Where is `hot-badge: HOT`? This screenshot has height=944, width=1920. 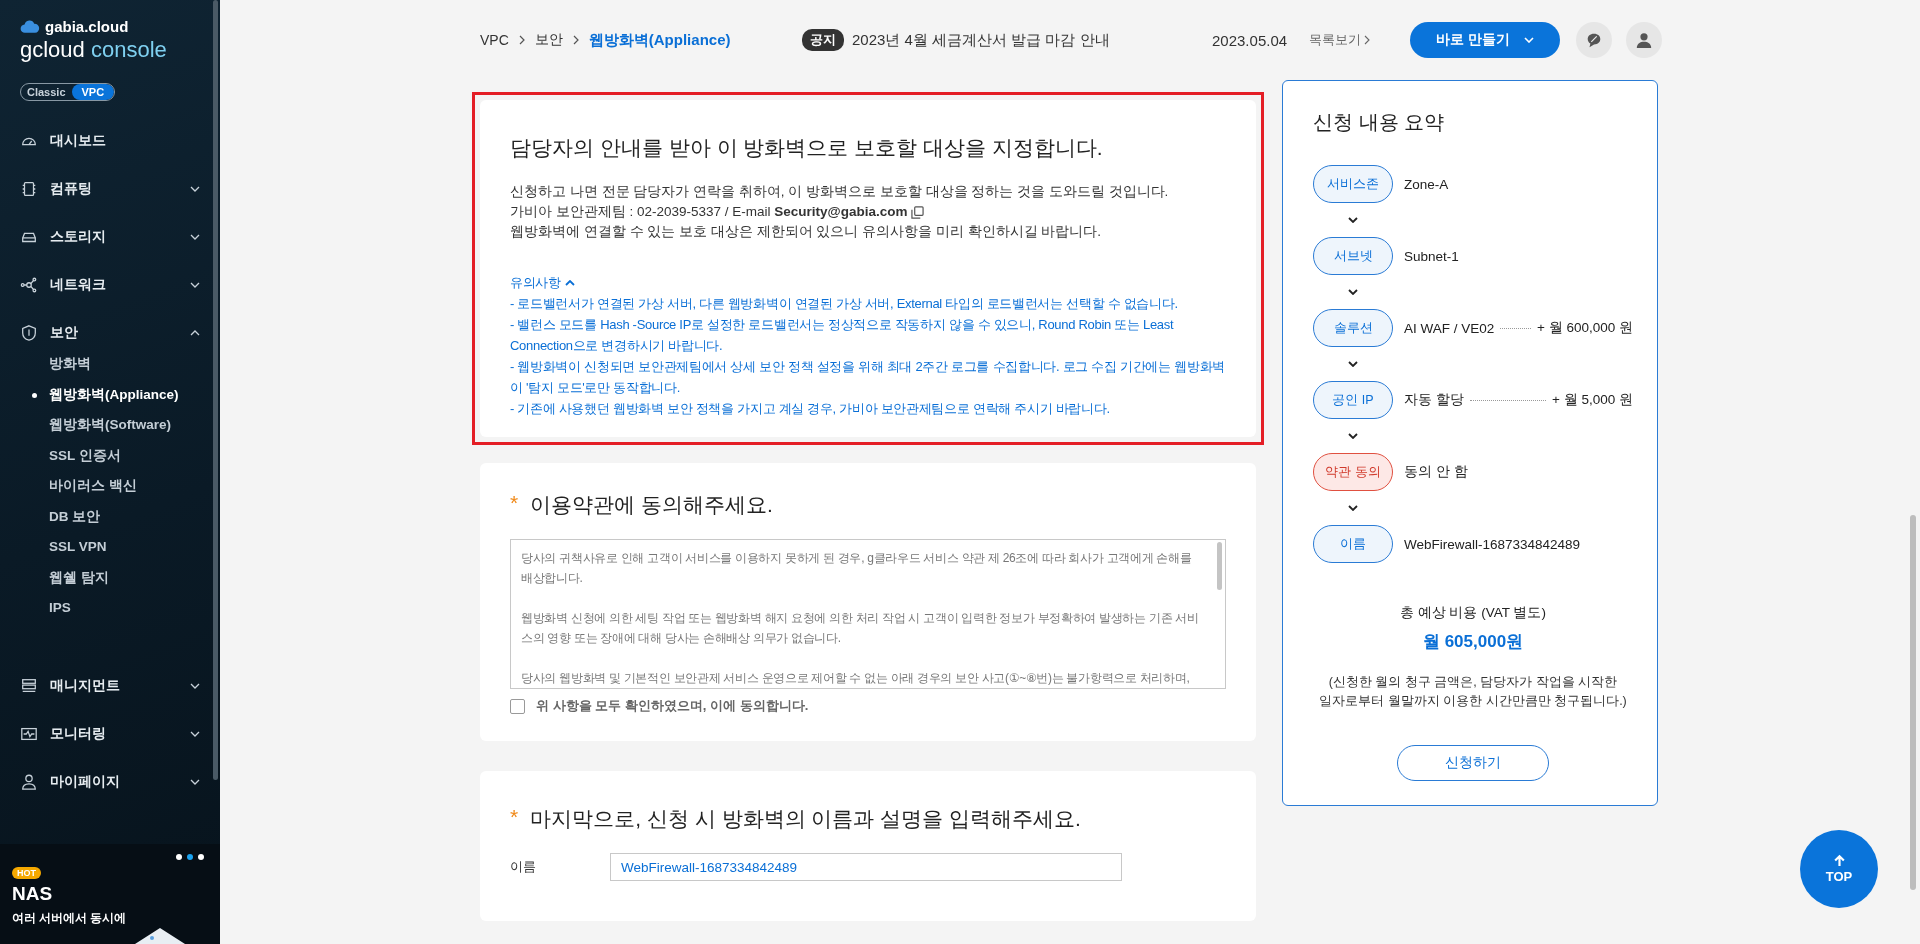
hot-badge: HOT is located at coordinates (26, 873).